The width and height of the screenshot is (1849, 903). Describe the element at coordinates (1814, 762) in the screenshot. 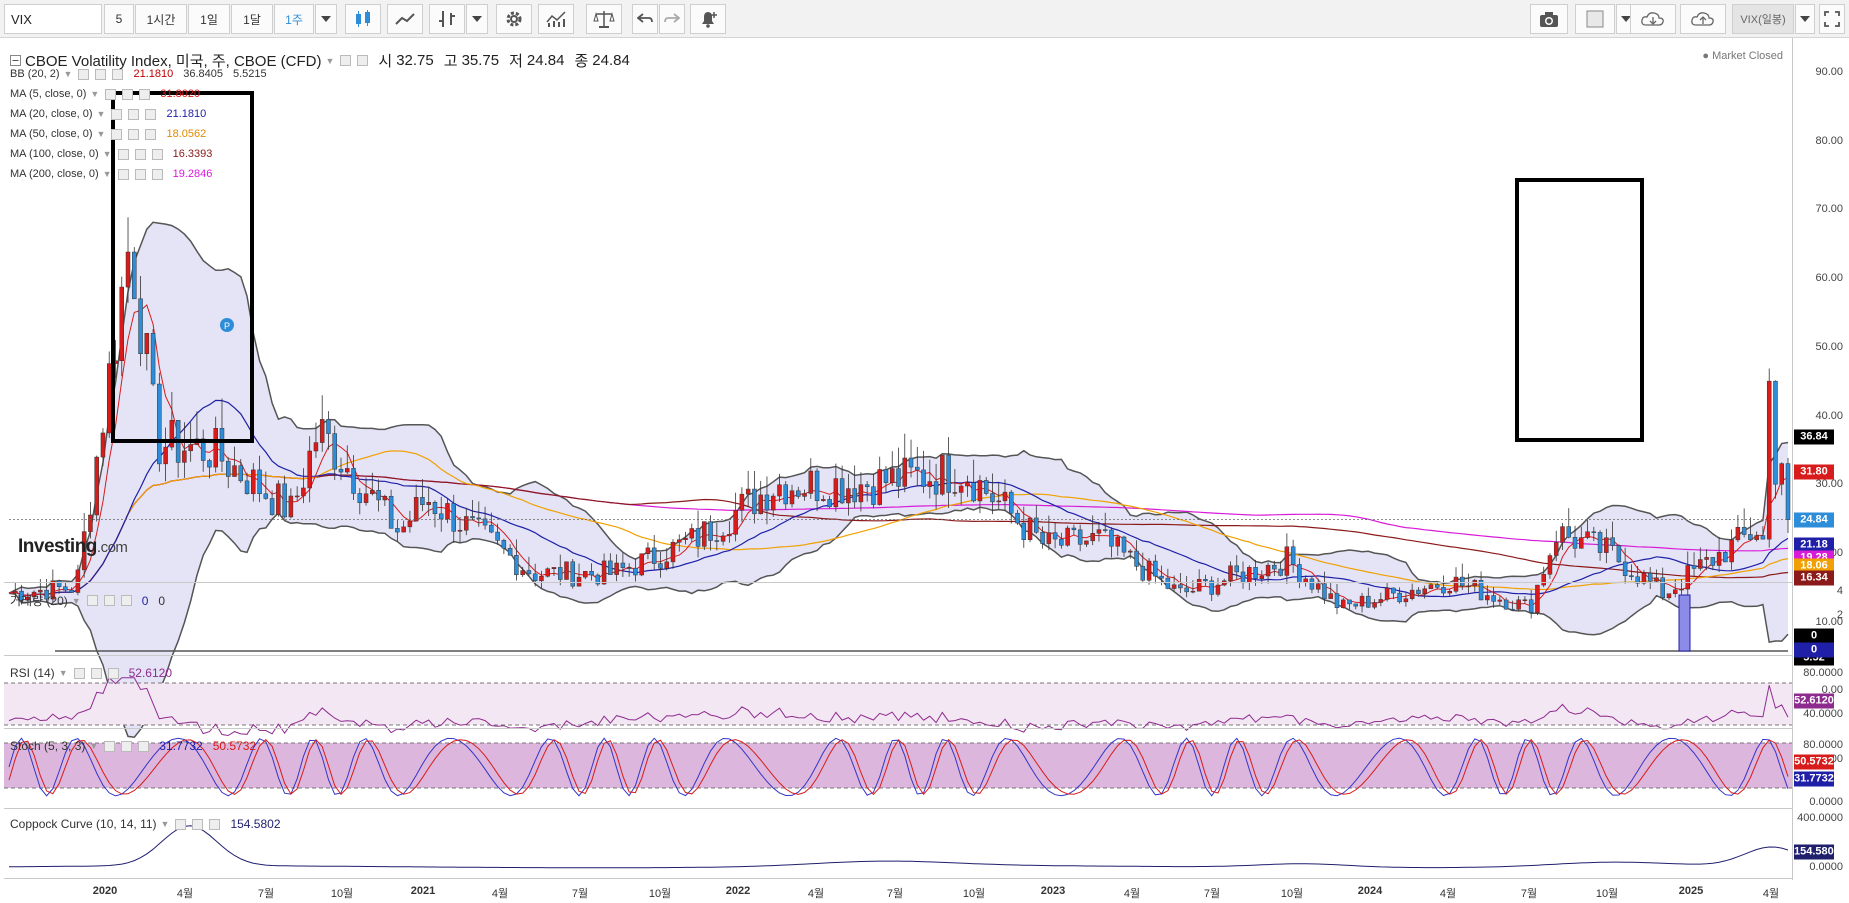

I see `stoch-badge: 50.5732` at that location.